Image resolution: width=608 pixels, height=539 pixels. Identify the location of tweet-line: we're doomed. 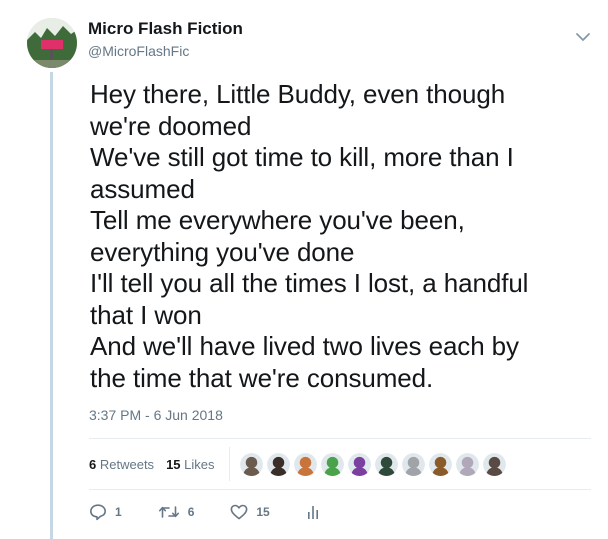
(171, 125).